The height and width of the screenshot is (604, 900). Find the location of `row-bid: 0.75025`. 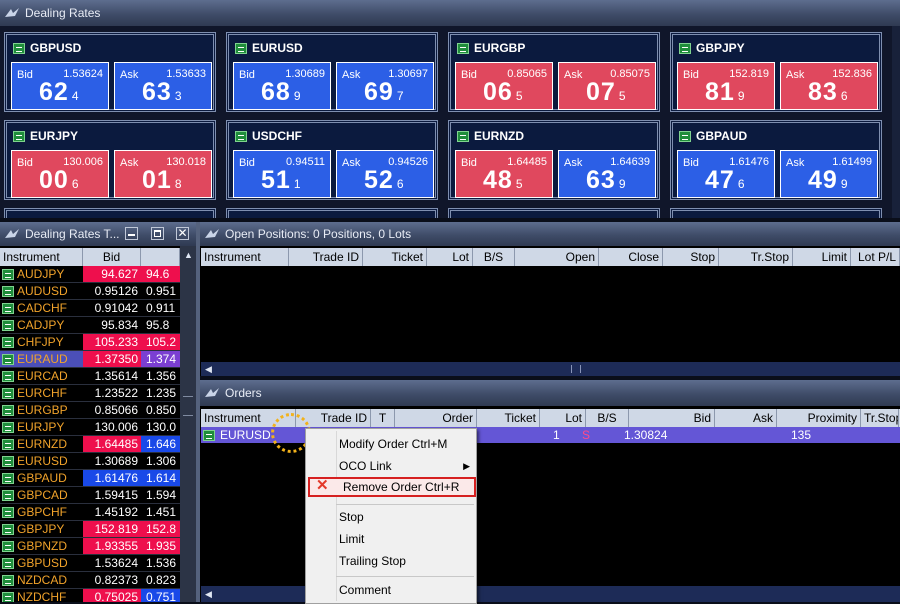

row-bid: 0.75025 is located at coordinates (112, 595).